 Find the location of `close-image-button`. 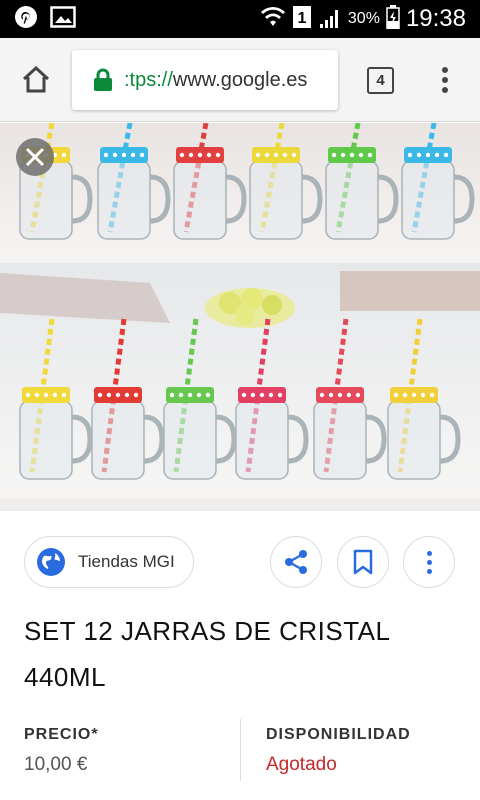

close-image-button is located at coordinates (35, 157).